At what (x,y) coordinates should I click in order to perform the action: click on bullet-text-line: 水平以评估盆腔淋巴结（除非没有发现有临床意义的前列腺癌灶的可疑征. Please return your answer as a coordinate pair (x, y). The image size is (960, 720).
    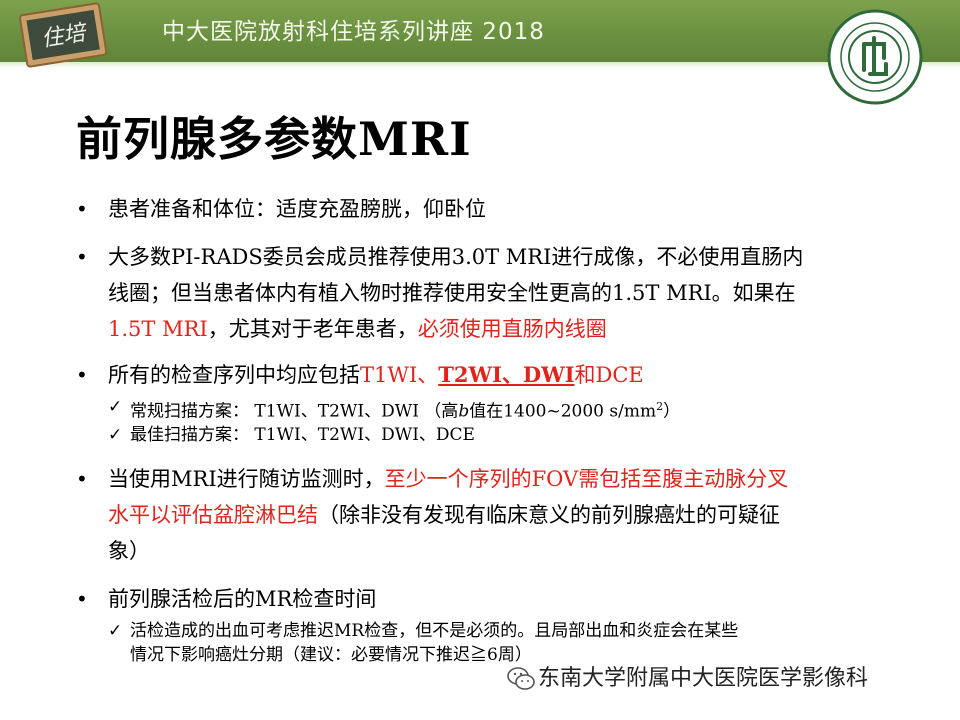
    Looking at the image, I should click on (503, 515).